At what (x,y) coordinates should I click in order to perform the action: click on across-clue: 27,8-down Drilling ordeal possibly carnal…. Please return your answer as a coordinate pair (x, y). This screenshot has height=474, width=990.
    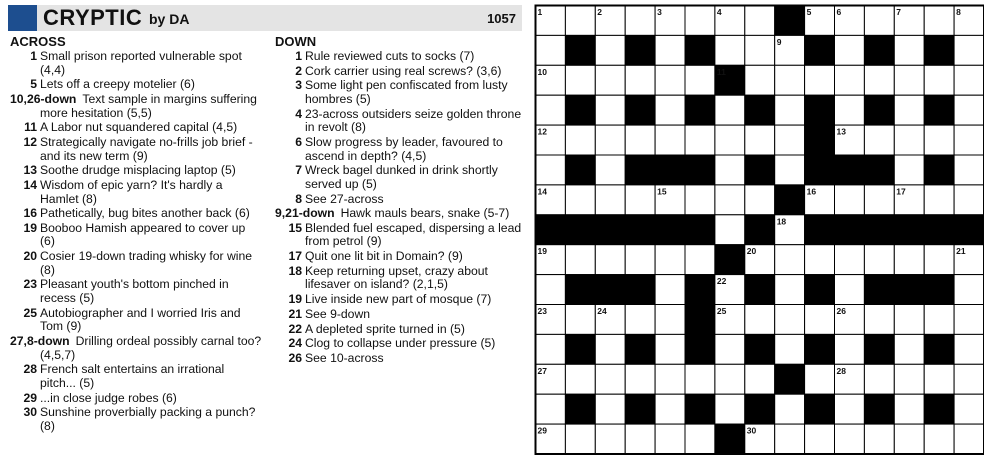
    Looking at the image, I should click on (136, 348).